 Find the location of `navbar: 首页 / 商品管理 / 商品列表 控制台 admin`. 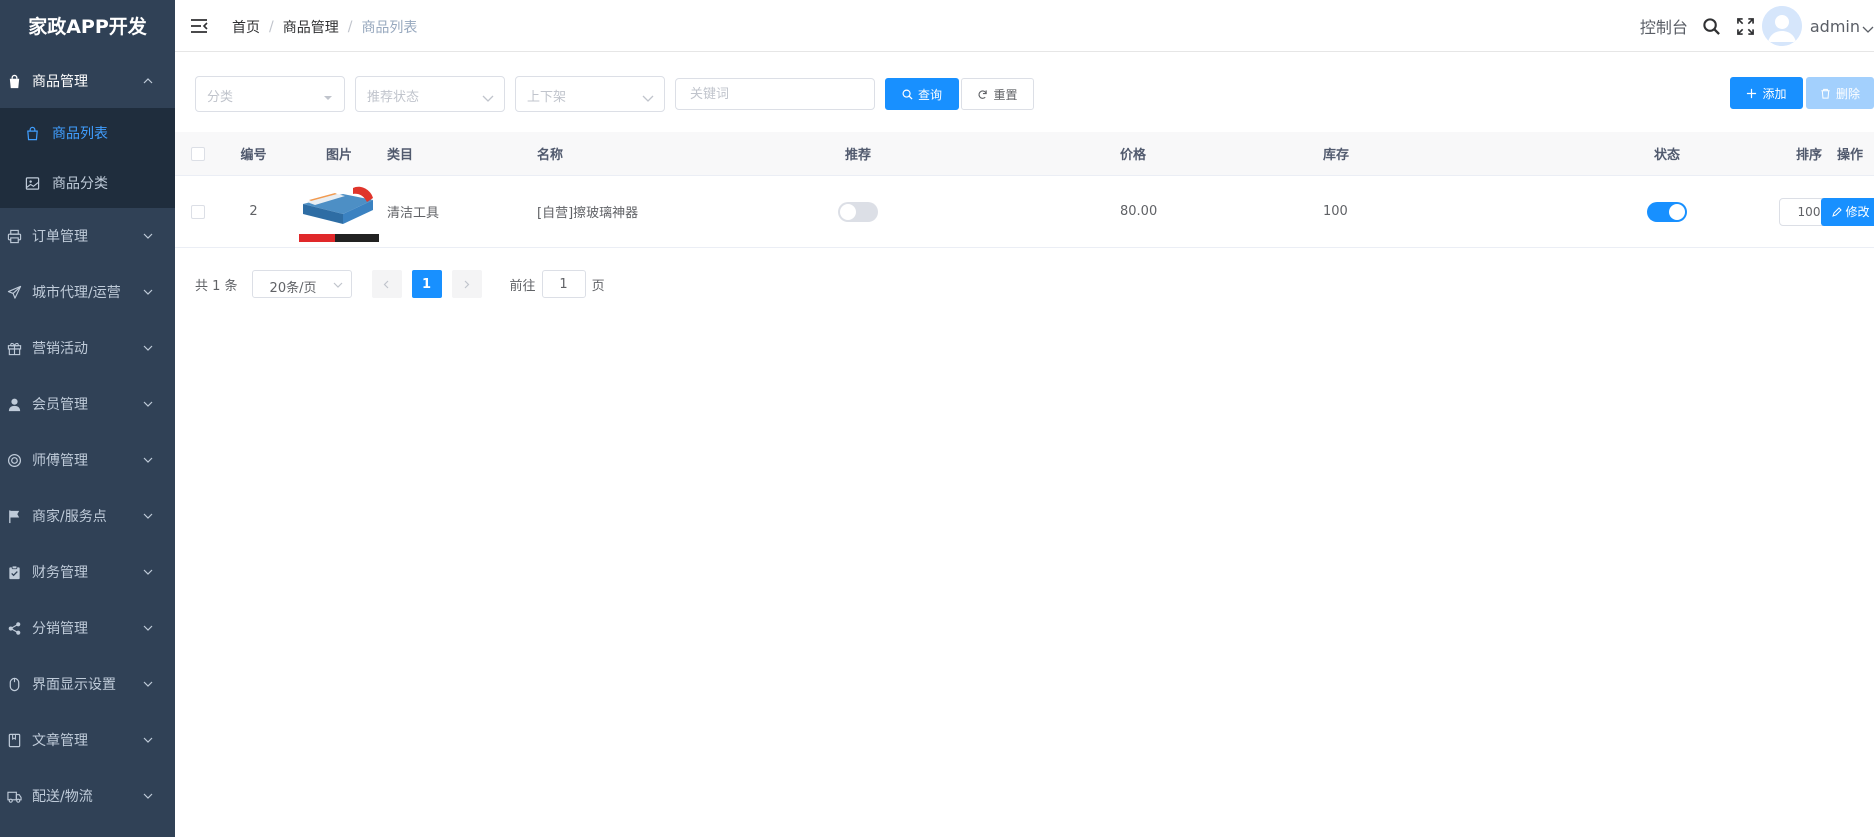

navbar: 首页 / 商品管理 / 商品列表 控制台 admin is located at coordinates (1024, 26).